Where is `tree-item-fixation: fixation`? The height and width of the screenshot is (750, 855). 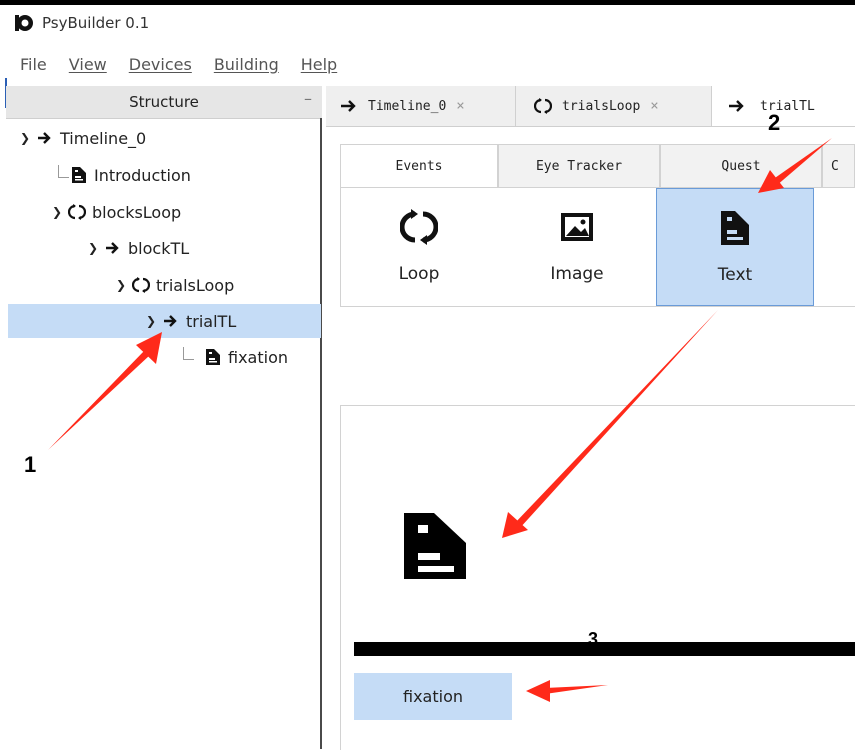
tree-item-fixation: fixation is located at coordinates (246, 357).